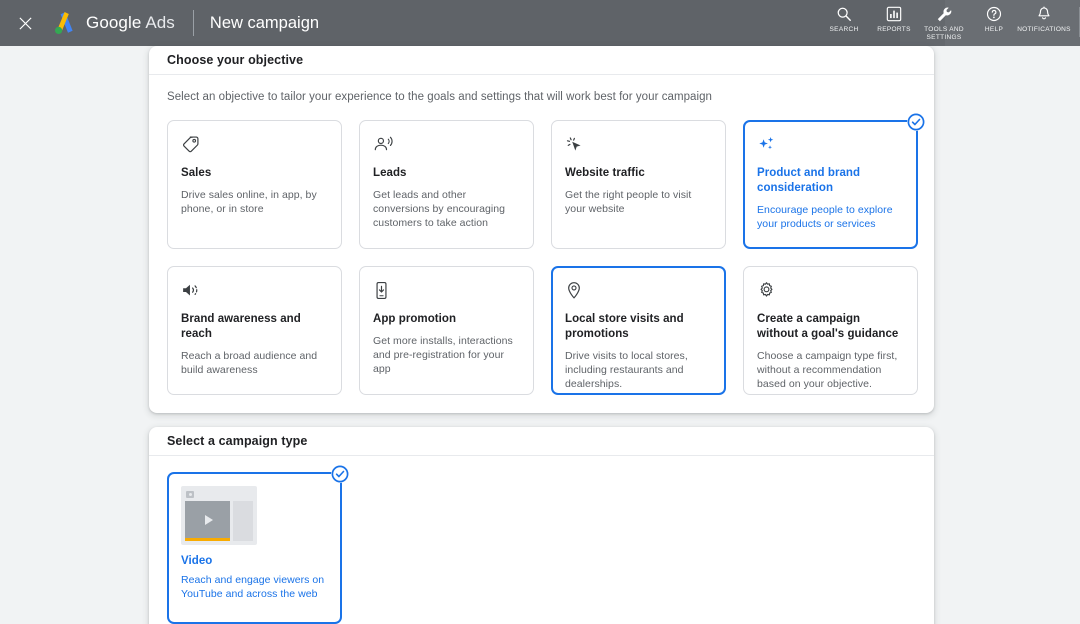 The width and height of the screenshot is (1080, 624). What do you see at coordinates (219, 494) in the screenshot?
I see `thumbnail-top-bar` at bounding box center [219, 494].